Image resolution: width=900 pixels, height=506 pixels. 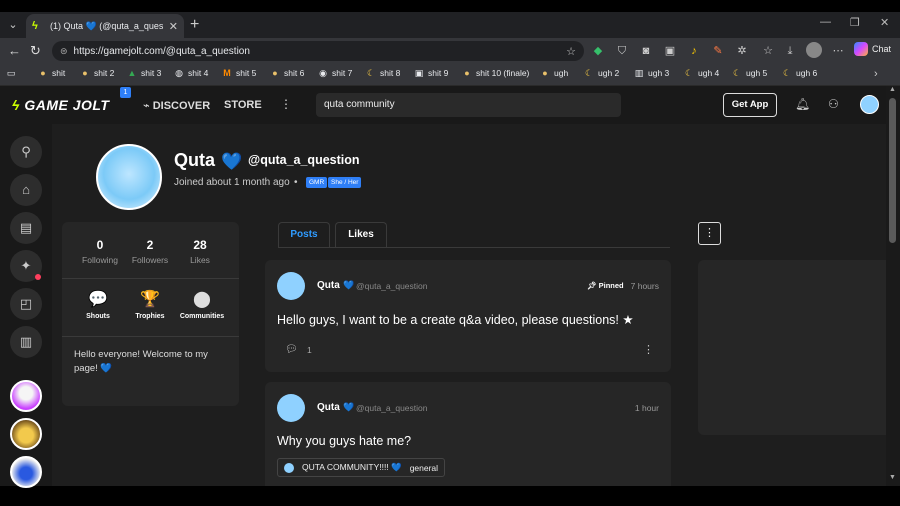 What do you see at coordinates (855, 22) in the screenshot?
I see `maximize-icon: ❐` at bounding box center [855, 22].